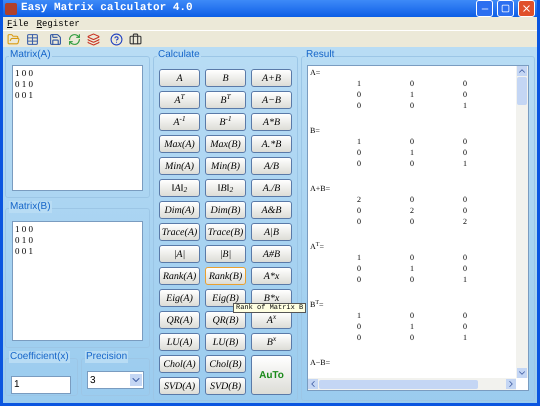 The image size is (540, 406). What do you see at coordinates (179, 254) in the screenshot?
I see `calc-button: |A|` at bounding box center [179, 254].